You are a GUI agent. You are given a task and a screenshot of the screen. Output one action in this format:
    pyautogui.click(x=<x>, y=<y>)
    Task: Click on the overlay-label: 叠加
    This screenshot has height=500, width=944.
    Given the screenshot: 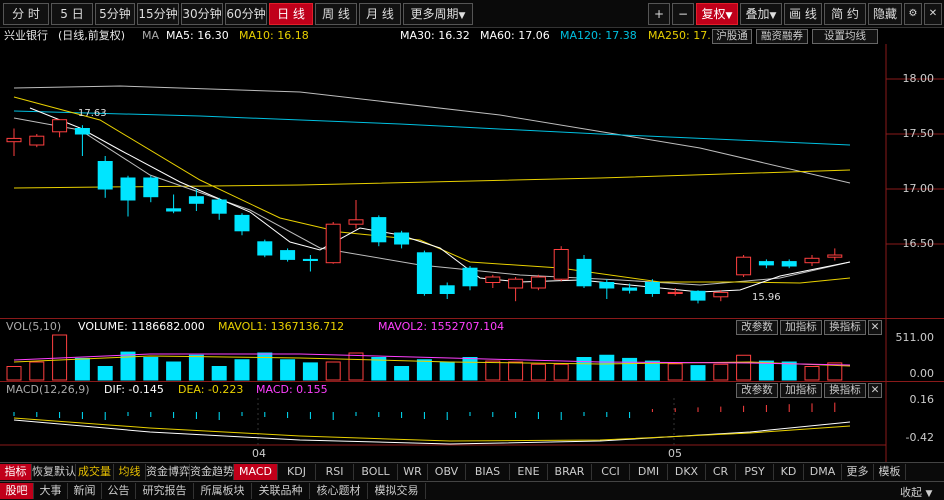 What is the action you would take?
    pyautogui.click(x=757, y=14)
    